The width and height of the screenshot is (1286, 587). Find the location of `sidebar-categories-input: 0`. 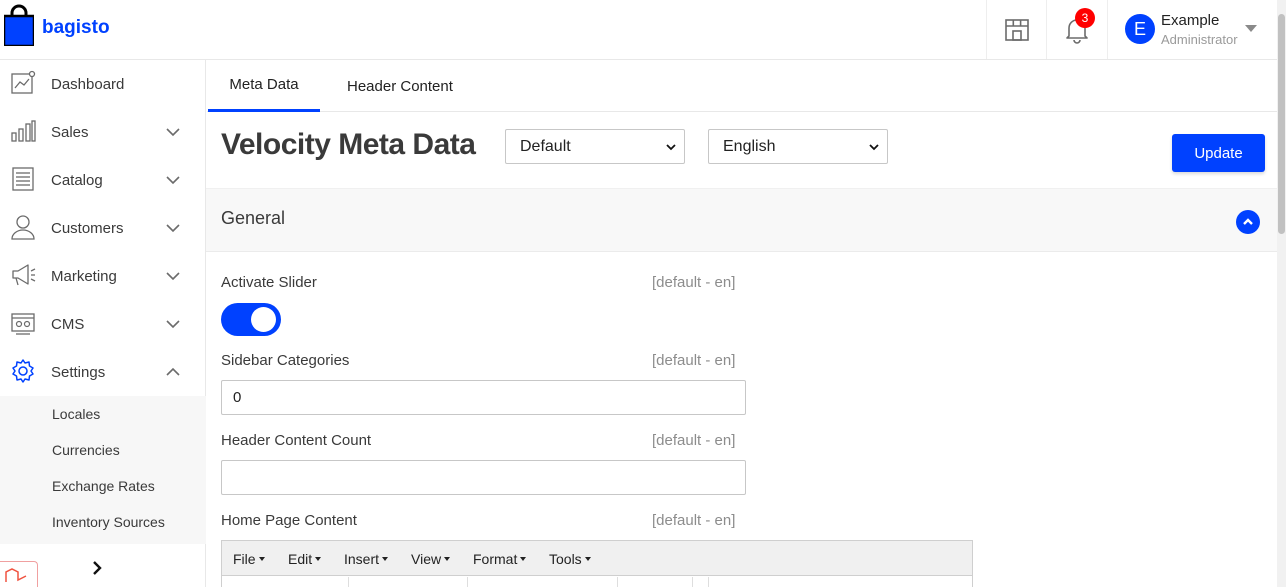

sidebar-categories-input: 0 is located at coordinates (483, 397).